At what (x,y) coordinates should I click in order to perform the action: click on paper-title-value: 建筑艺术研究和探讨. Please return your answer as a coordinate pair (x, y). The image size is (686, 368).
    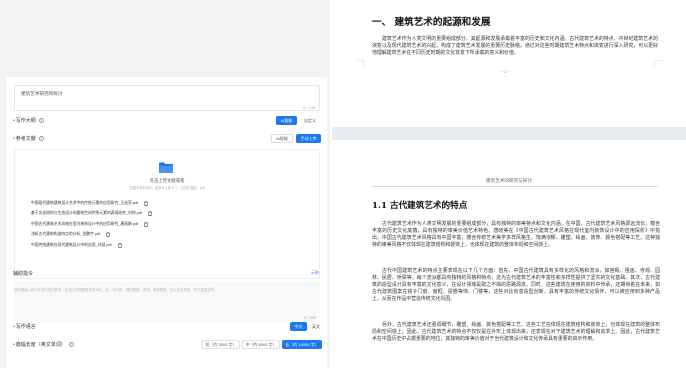
    Looking at the image, I should click on (42, 93).